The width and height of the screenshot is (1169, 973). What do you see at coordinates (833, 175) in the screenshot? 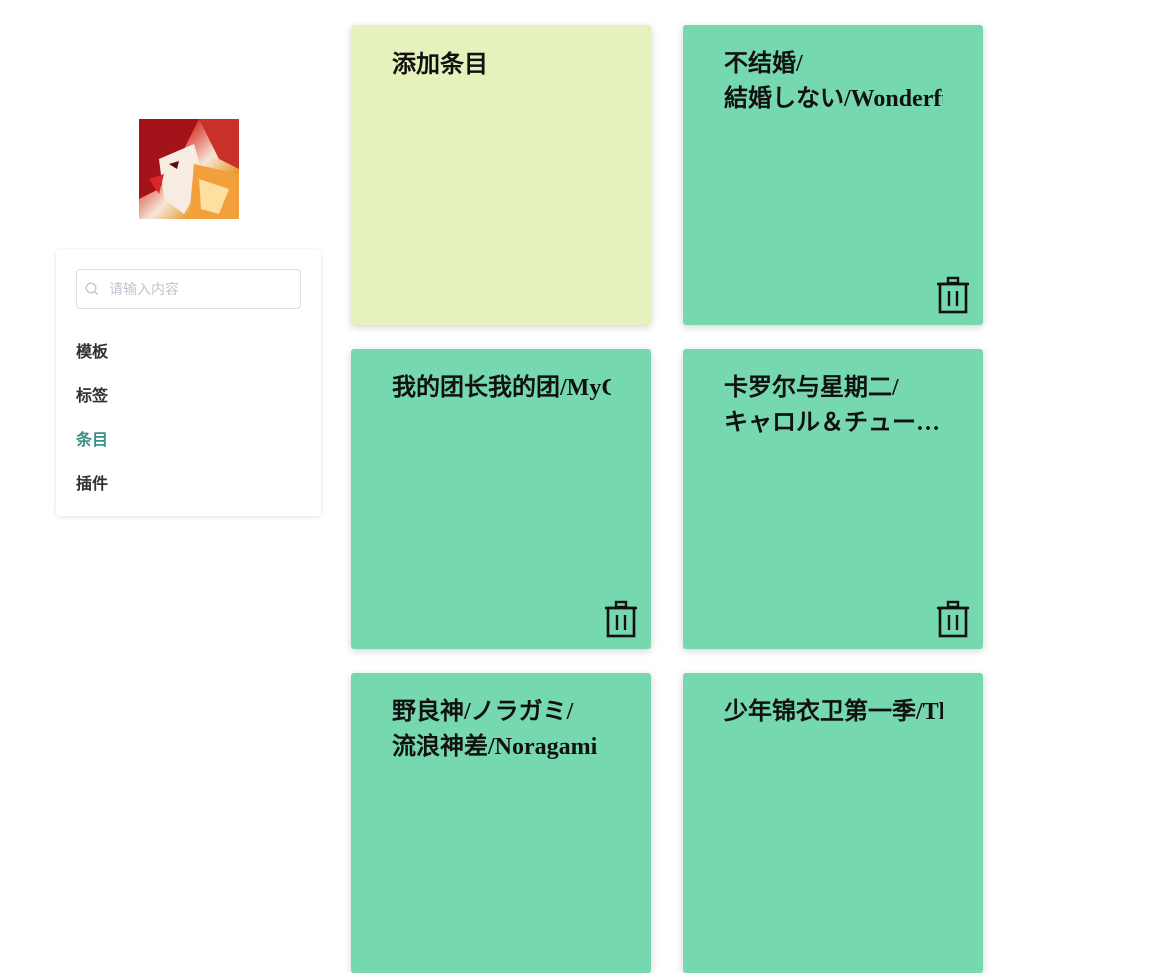
I see `entry-card: 不结婚/結婚しない/WonderfulSingleLife` at bounding box center [833, 175].